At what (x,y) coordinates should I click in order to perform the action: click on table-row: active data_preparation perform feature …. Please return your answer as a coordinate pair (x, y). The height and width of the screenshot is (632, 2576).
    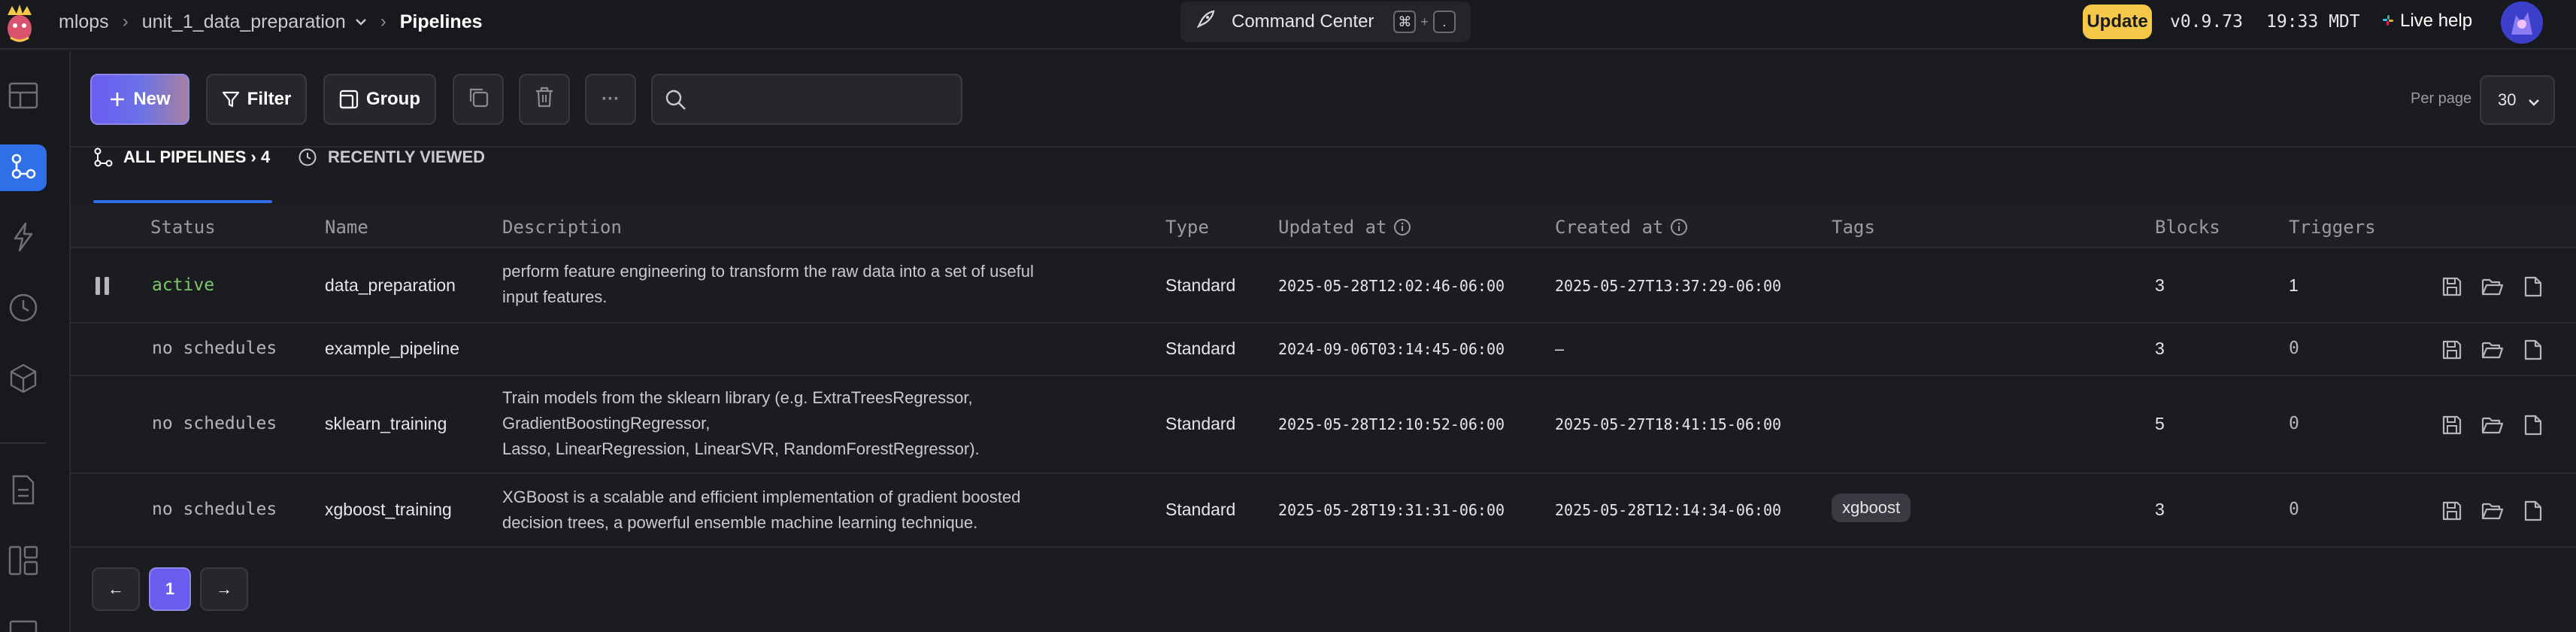
    Looking at the image, I should click on (1323, 286).